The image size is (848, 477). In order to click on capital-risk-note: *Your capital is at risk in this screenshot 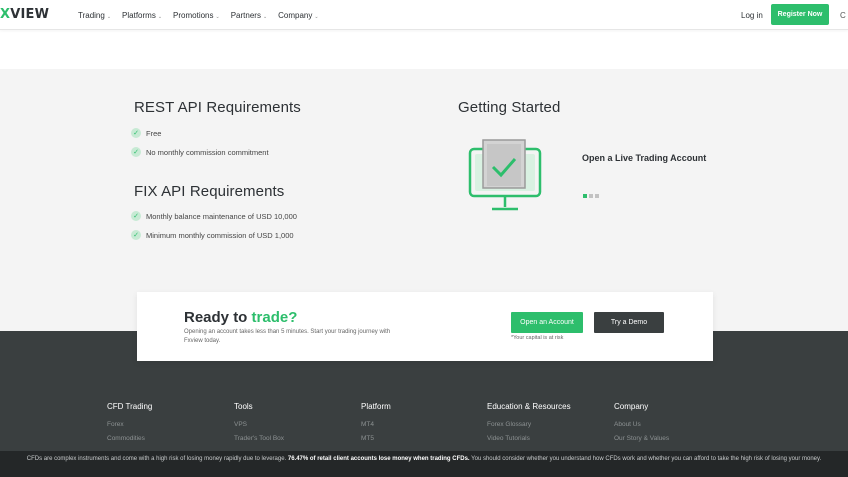, I will do `click(537, 338)`.